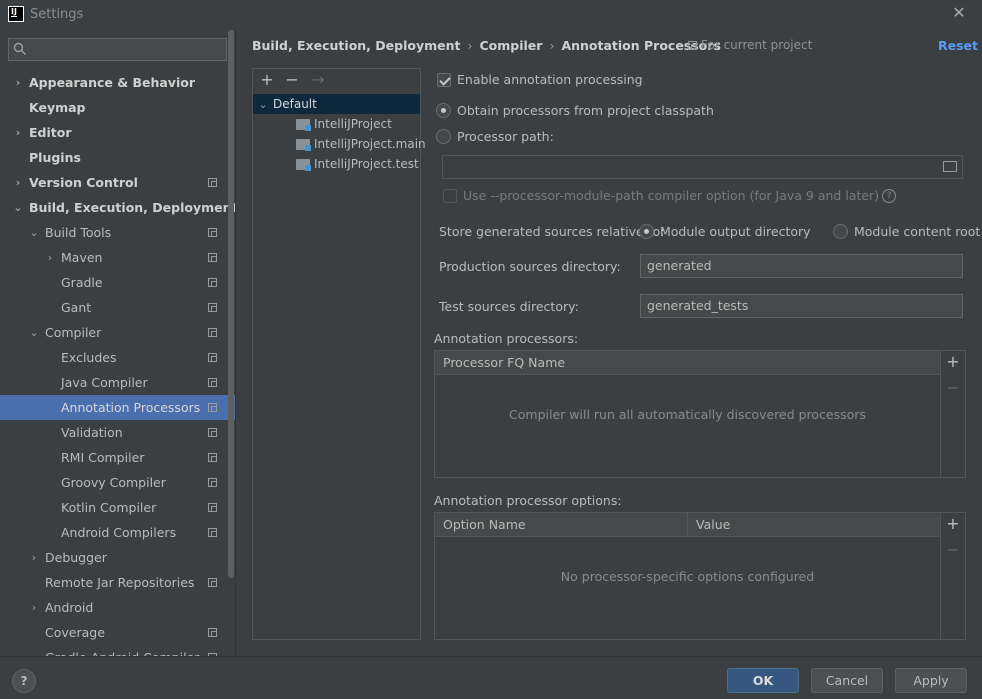 Image resolution: width=982 pixels, height=699 pixels. I want to click on search-input, so click(117, 49).